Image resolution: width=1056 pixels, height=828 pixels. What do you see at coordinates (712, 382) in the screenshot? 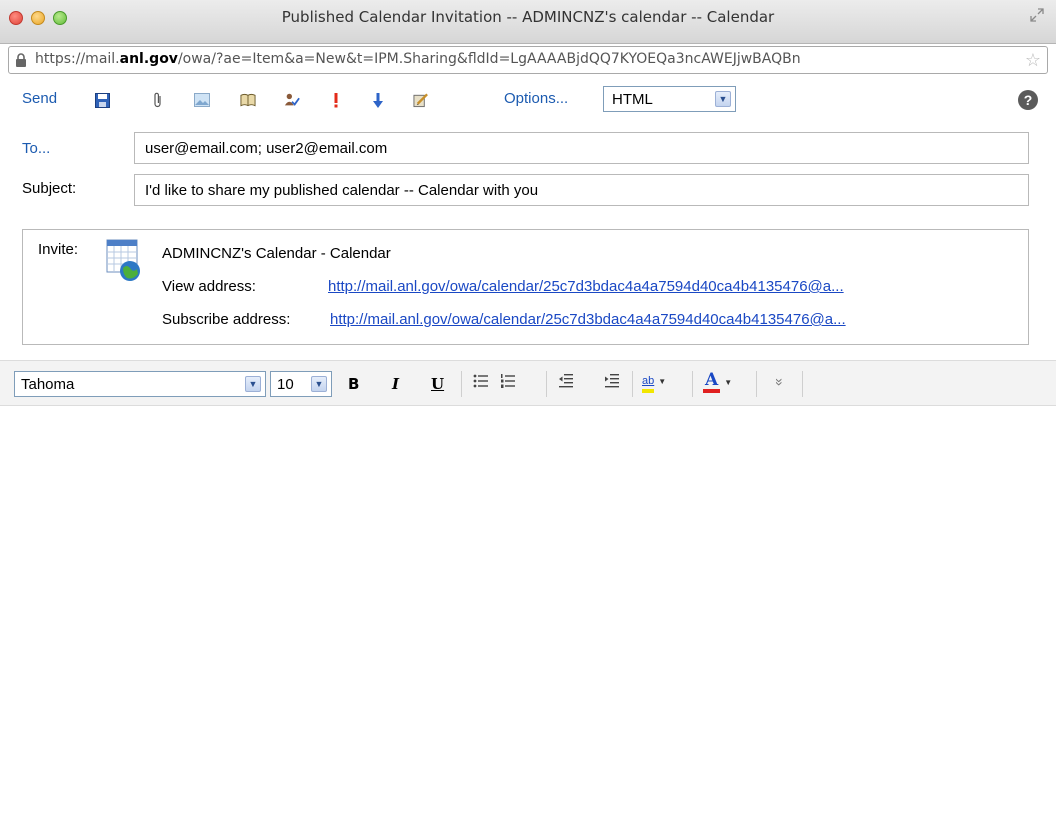
I see `font-color-glyph: A` at bounding box center [712, 382].